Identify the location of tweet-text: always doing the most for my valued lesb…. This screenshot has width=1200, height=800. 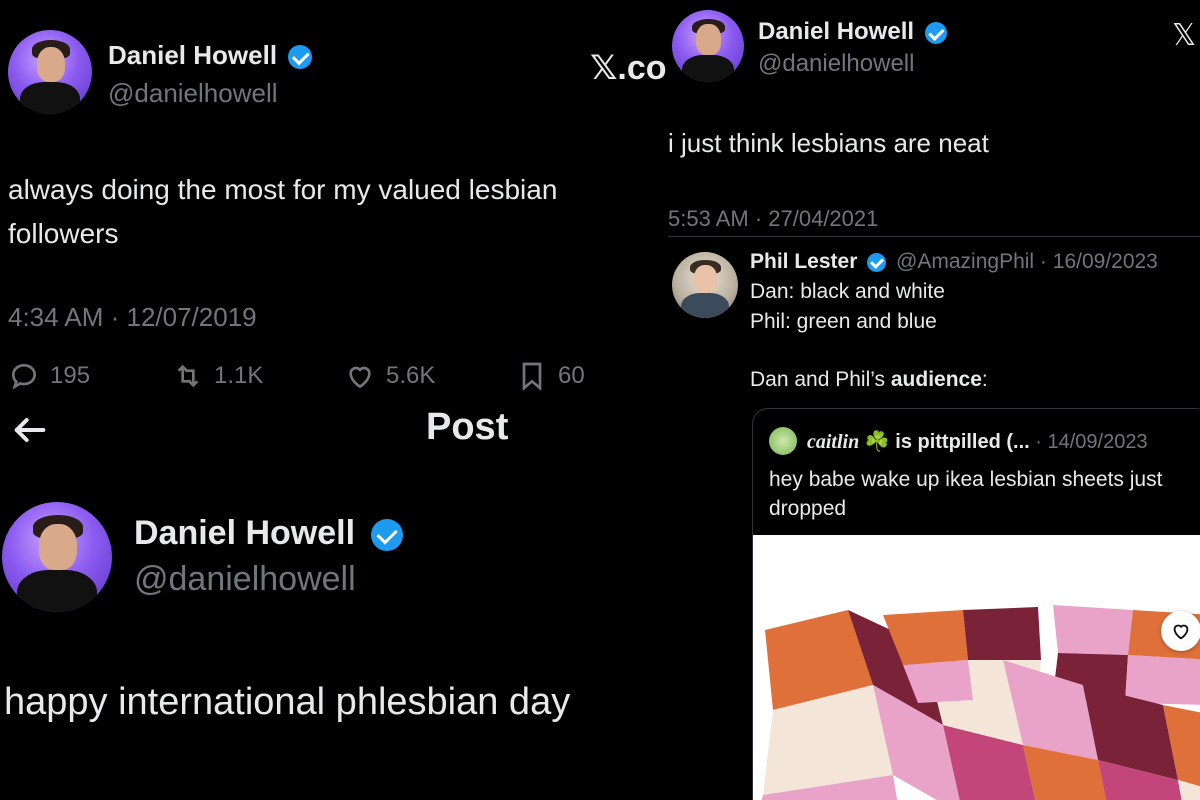
(283, 211).